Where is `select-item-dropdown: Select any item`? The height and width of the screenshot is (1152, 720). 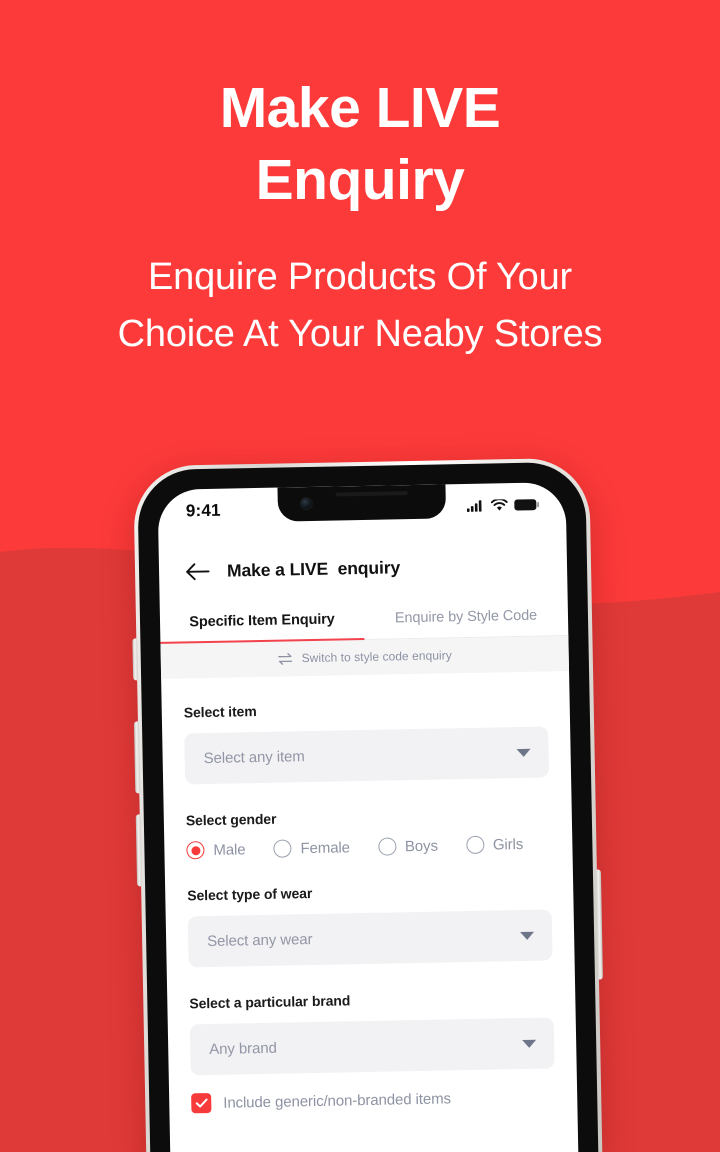
select-item-dropdown: Select any item is located at coordinates (367, 755).